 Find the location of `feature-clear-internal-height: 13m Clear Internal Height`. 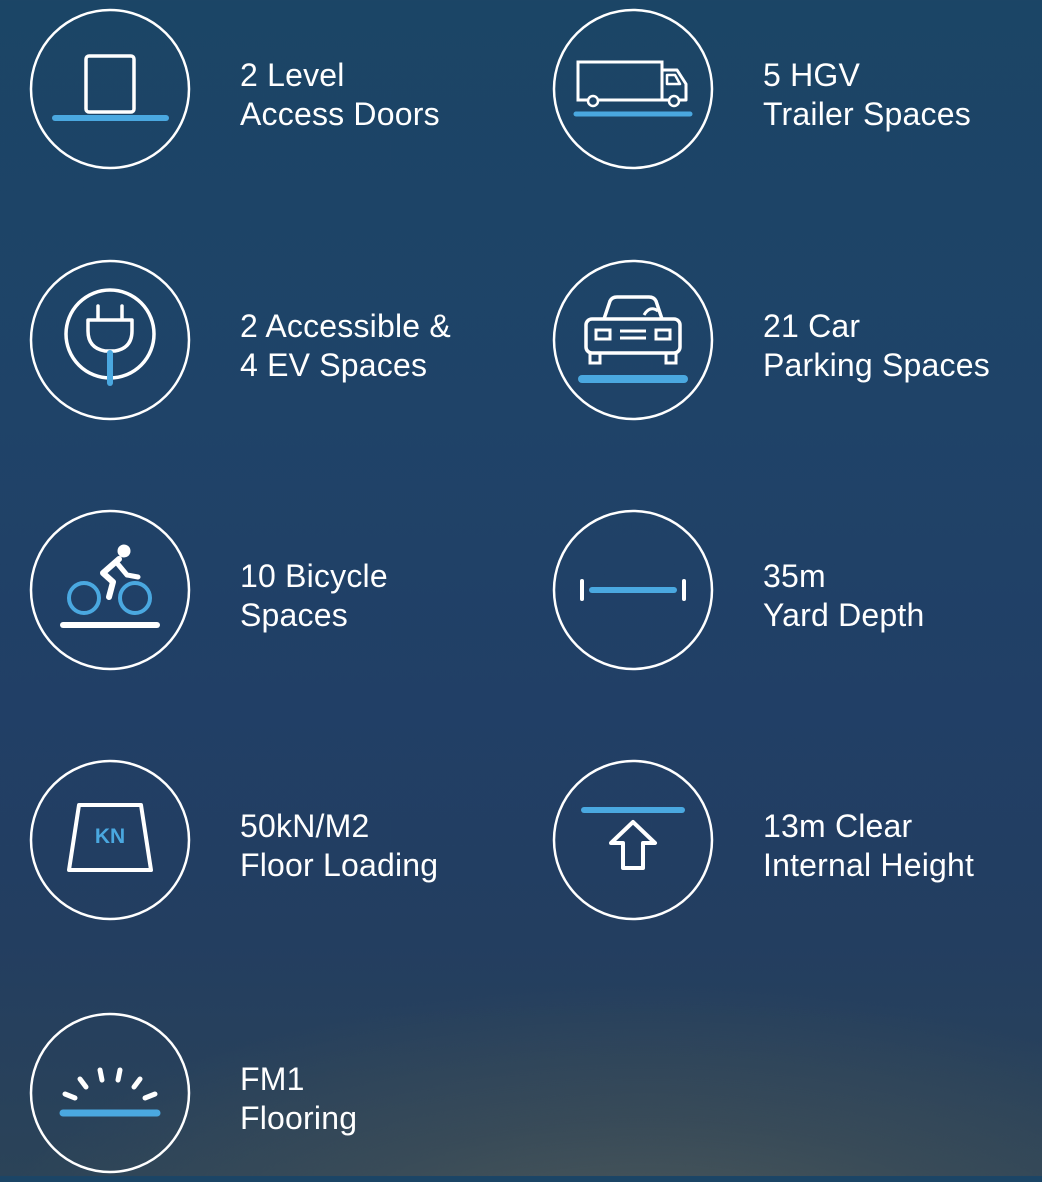

feature-clear-internal-height: 13m Clear Internal Height is located at coordinates (797, 844).